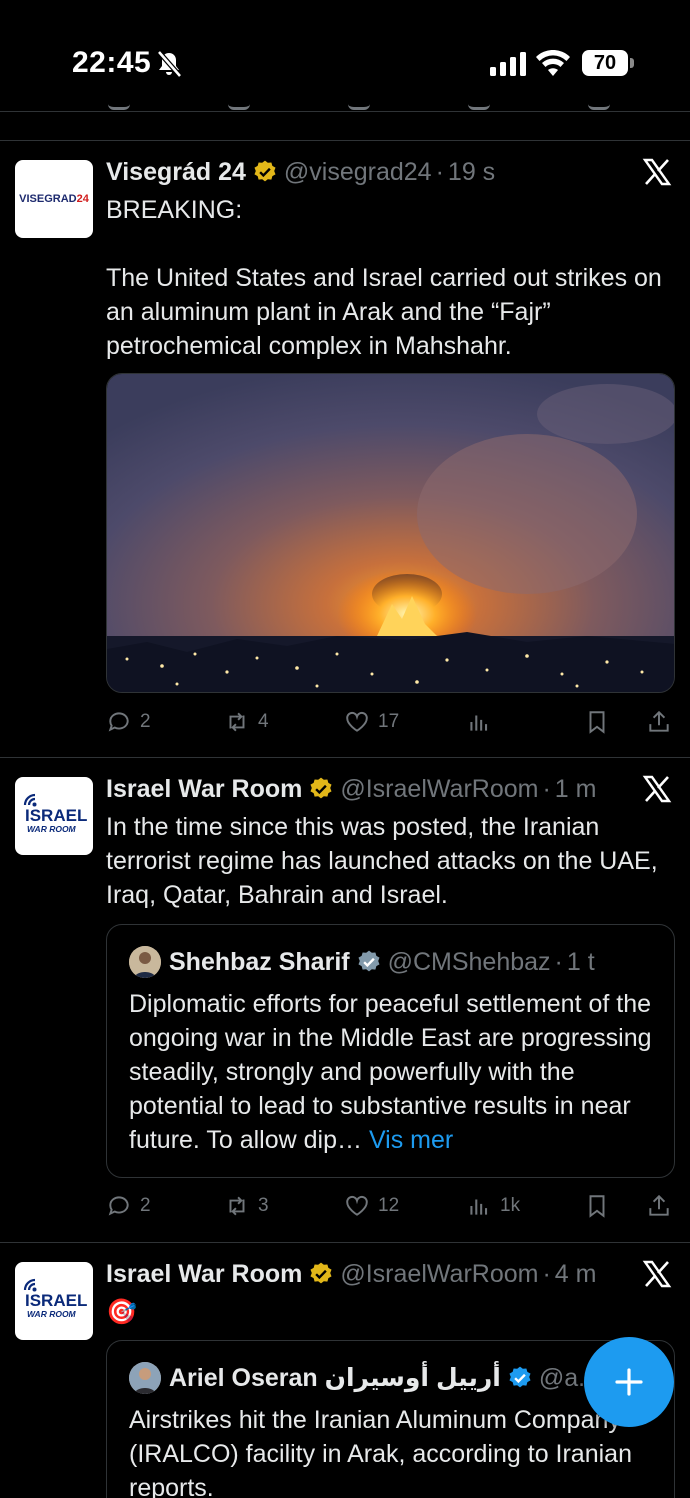 This screenshot has height=1498, width=690. What do you see at coordinates (358, 172) in the screenshot?
I see `handle: @visegrad24` at bounding box center [358, 172].